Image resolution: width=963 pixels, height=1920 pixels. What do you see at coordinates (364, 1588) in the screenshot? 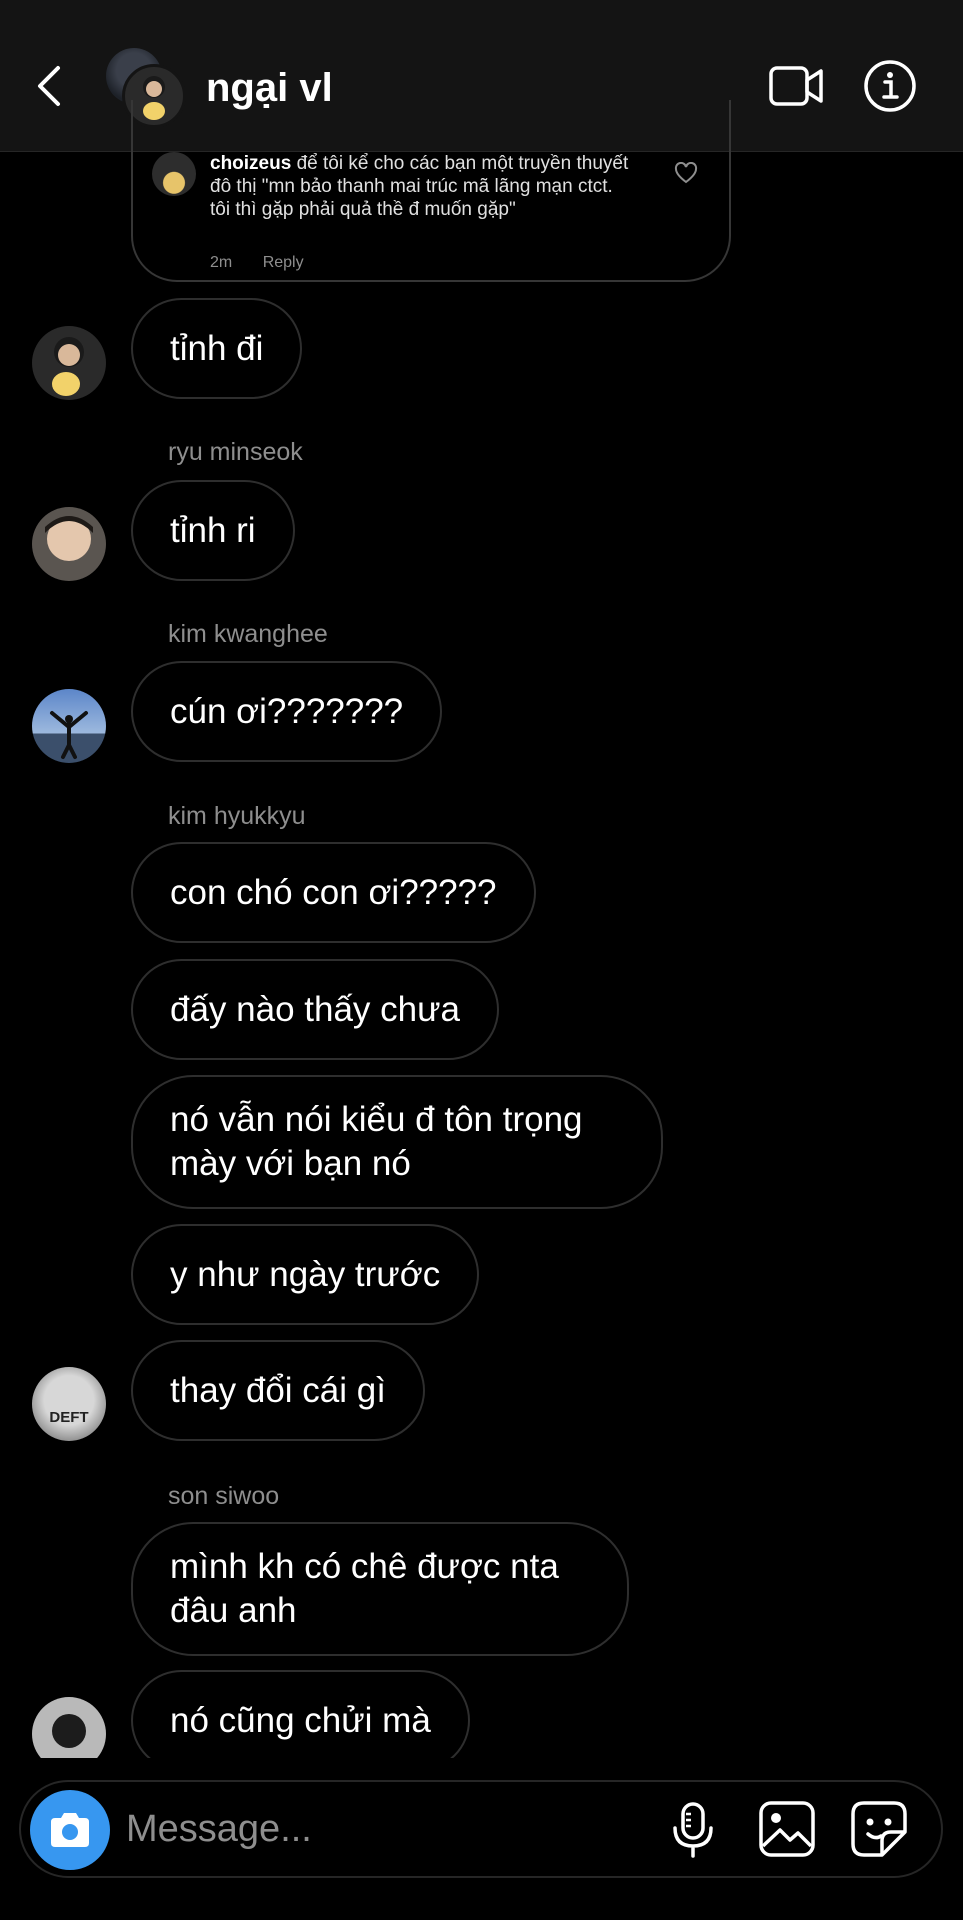
I see `message-text: mình kh có chê được nta đâu anh` at bounding box center [364, 1588].